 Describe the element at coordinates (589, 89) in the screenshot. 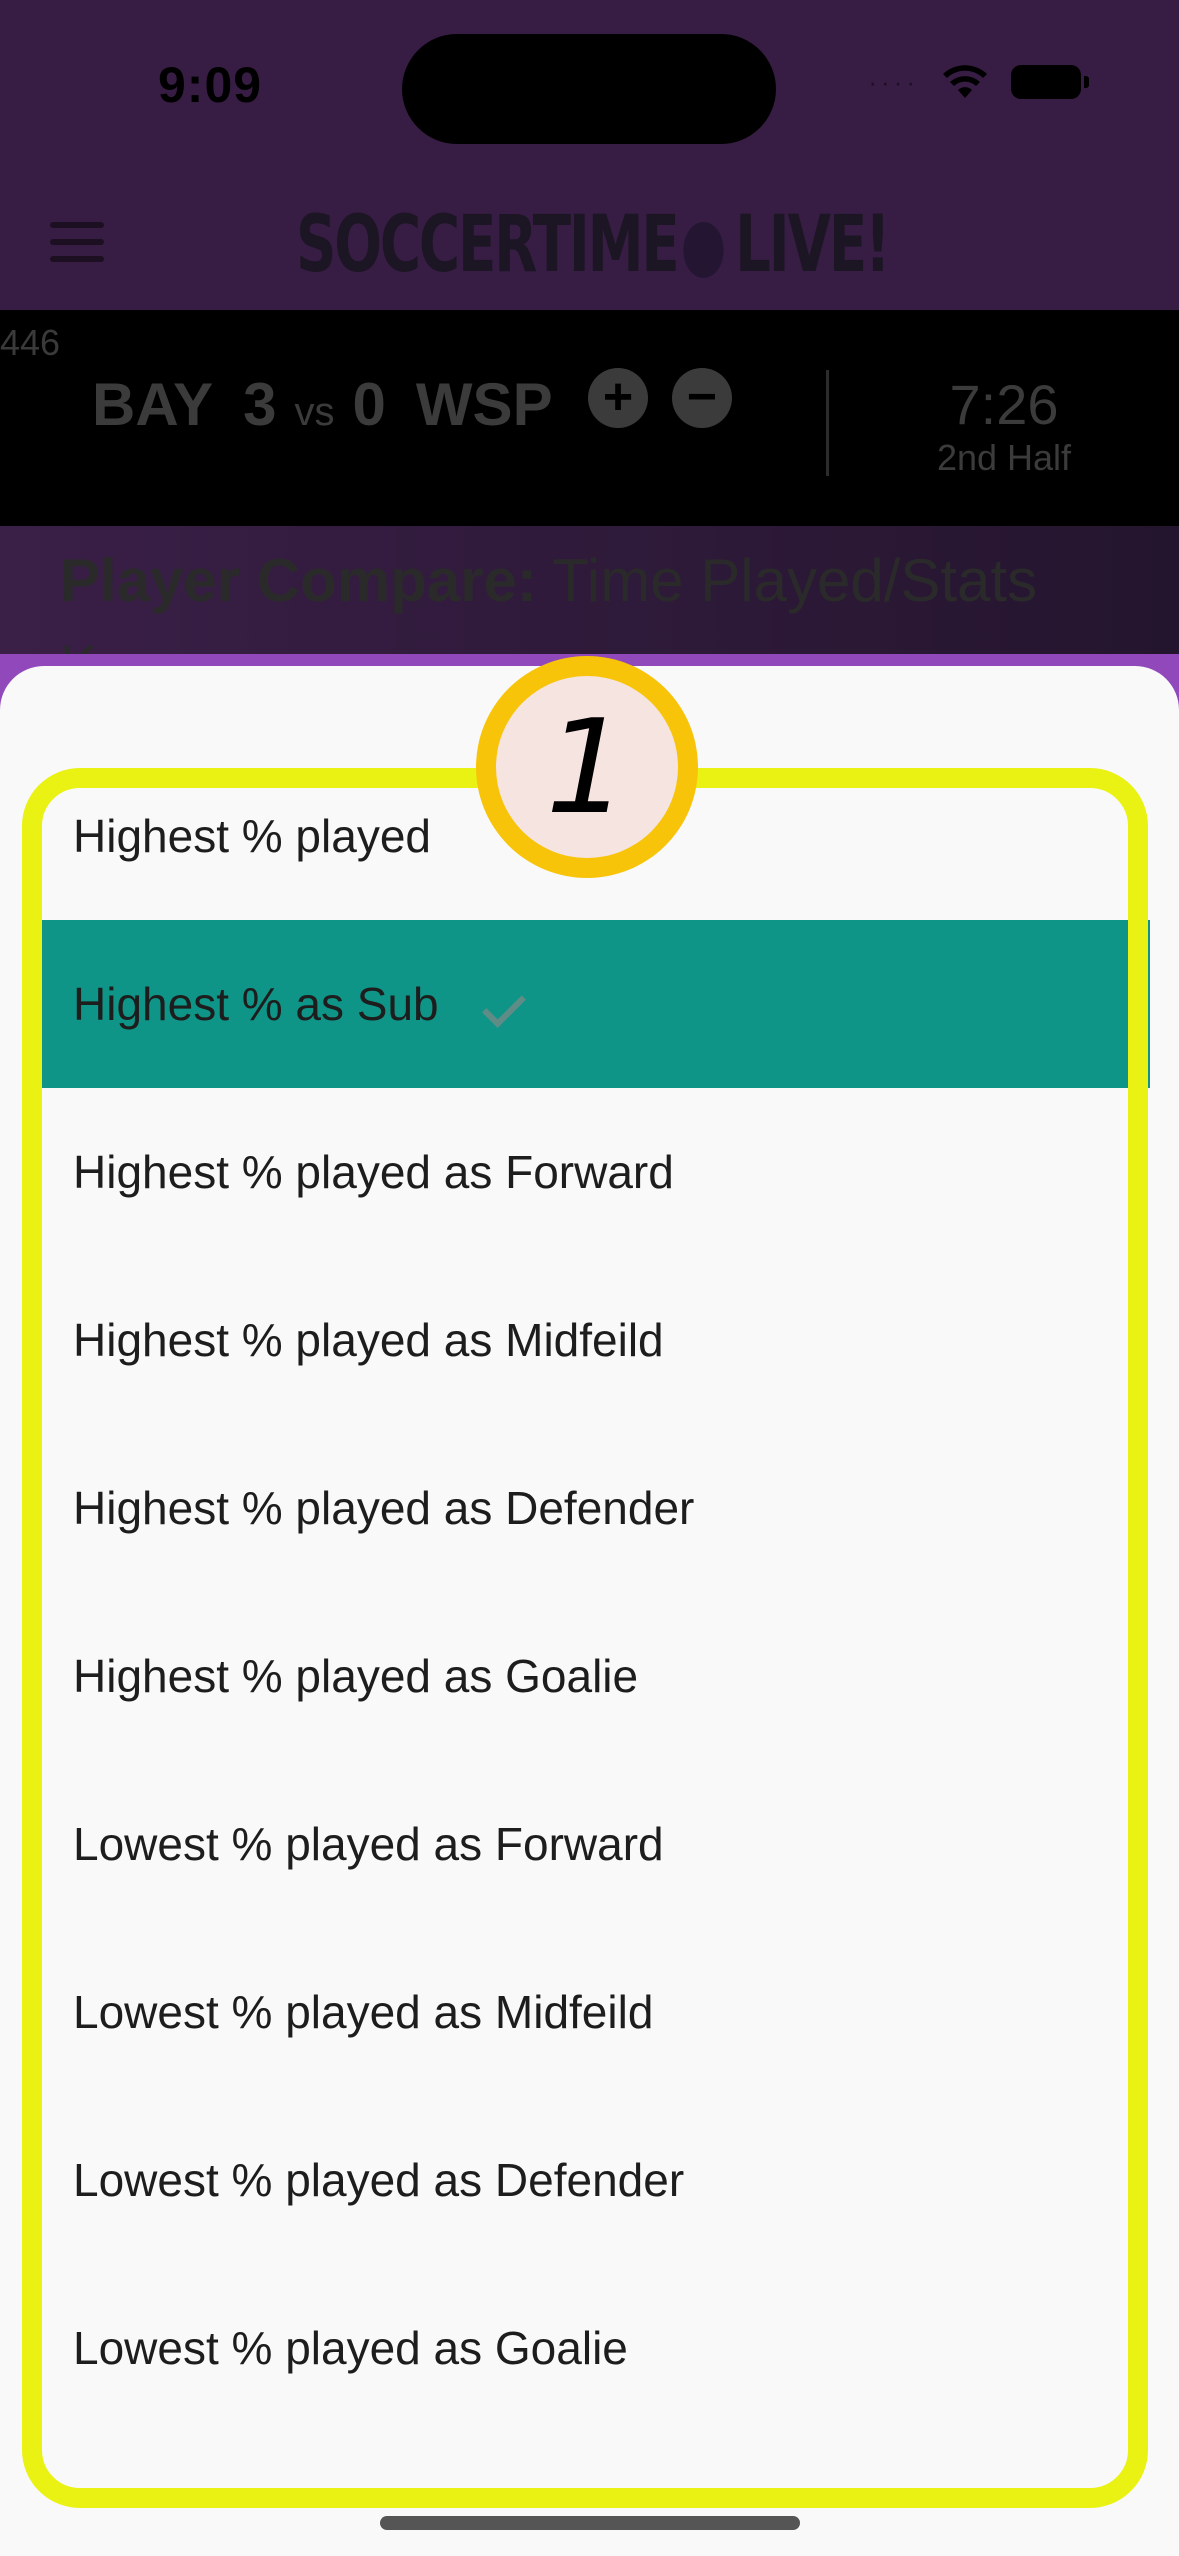

I see `dynamic-island` at that location.